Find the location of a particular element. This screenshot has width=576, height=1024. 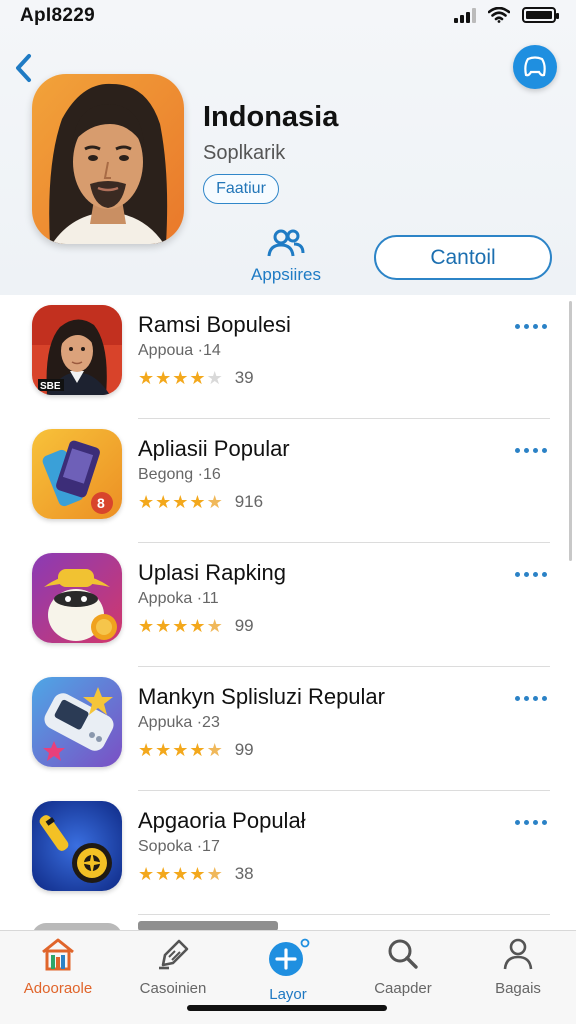

list-item: 8 Apliasii Popular Begong ·16 ★ ★ ★ ★ ★ 916 is located at coordinates (288, 481).